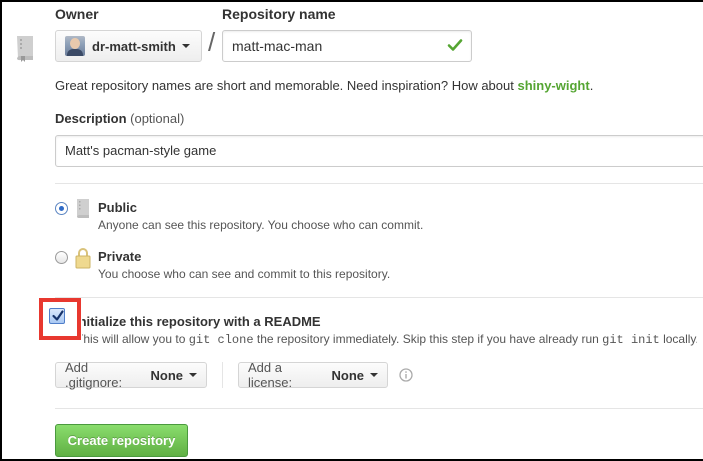 The image size is (703, 461). What do you see at coordinates (221, 340) in the screenshot?
I see `git-clone-code: git clone` at bounding box center [221, 340].